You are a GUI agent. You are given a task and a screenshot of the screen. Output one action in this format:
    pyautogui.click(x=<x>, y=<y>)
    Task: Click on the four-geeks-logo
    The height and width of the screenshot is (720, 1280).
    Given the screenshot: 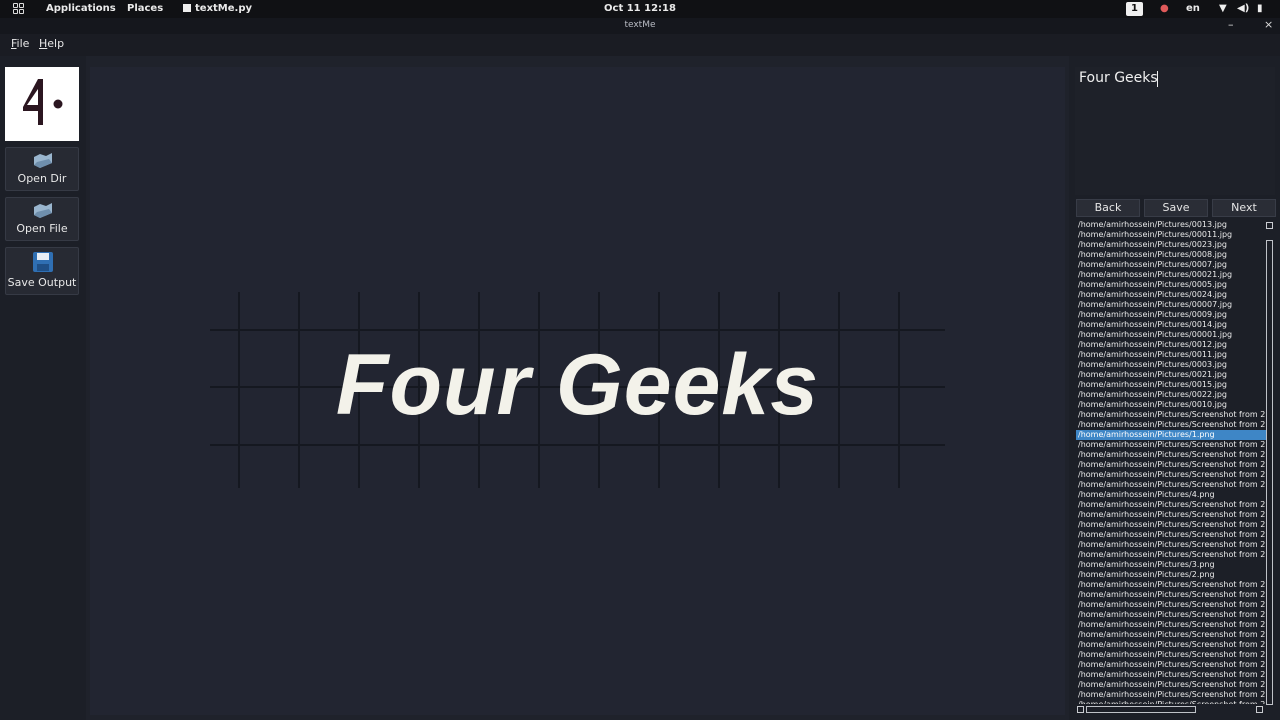 What is the action you would take?
    pyautogui.click(x=42, y=104)
    